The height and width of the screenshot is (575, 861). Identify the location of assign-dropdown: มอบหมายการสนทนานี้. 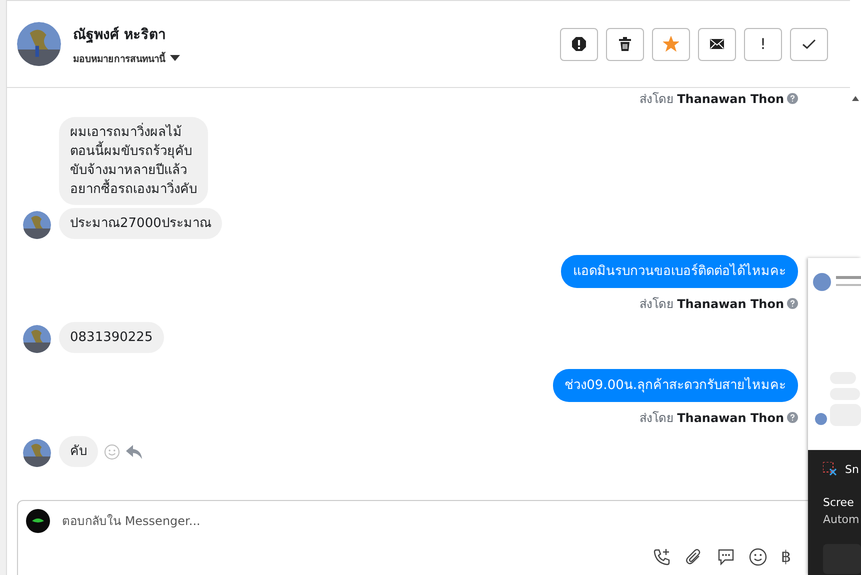
(310, 58).